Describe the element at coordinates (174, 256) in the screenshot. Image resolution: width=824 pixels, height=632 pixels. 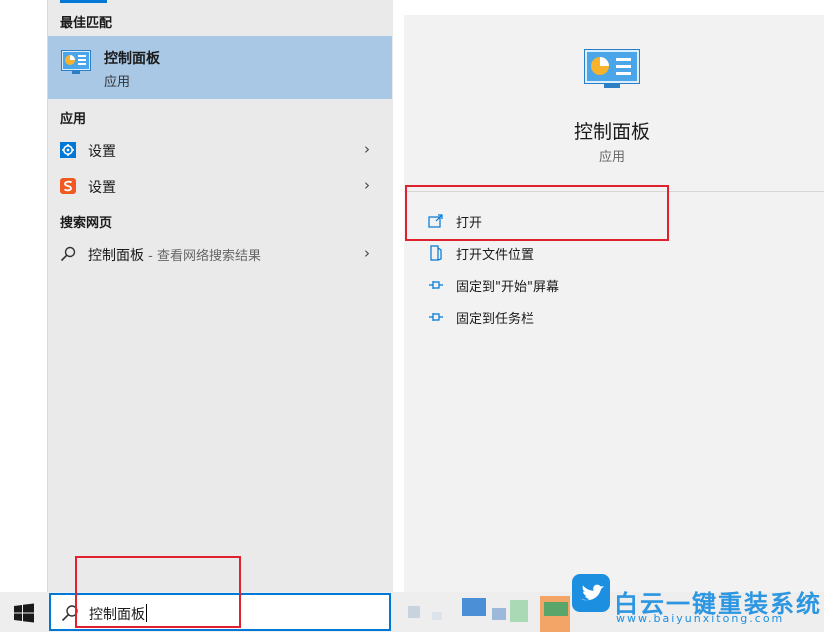
I see `web-search-label: 控制面板 - 查看网络搜索结果` at that location.